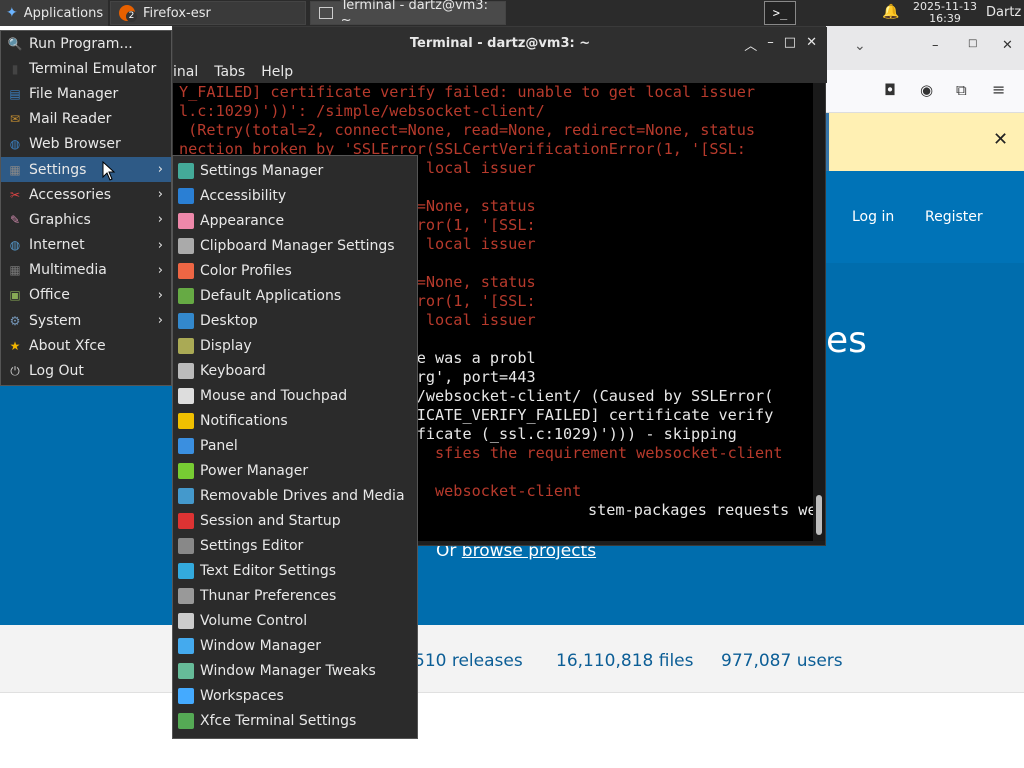  I want to click on text-editor-settings-icon, so click(186, 570).